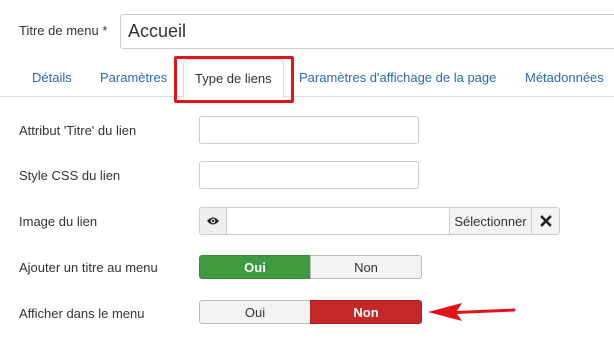 Image resolution: width=614 pixels, height=341 pixels. Describe the element at coordinates (309, 130) in the screenshot. I see `link-title-attr-input` at that location.